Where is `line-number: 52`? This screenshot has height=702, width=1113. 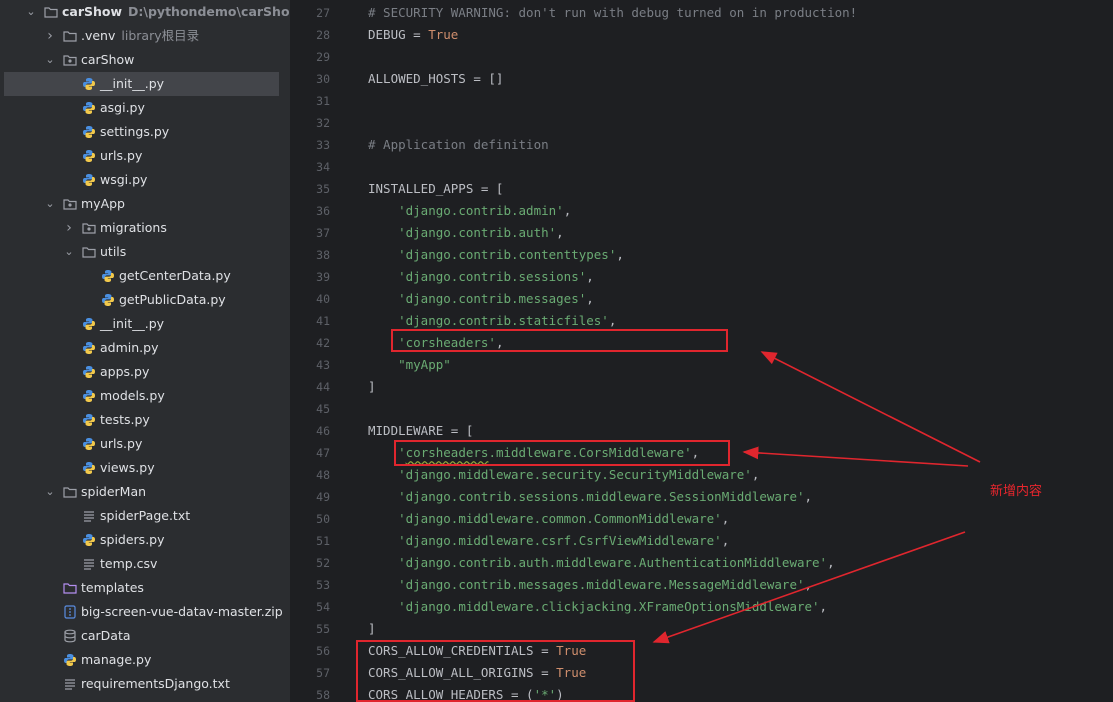
line-number: 52 is located at coordinates (323, 563).